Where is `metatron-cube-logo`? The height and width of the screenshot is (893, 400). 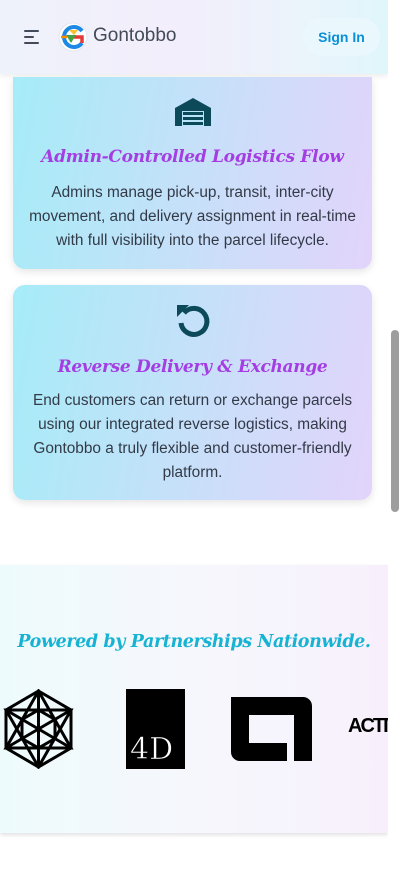 metatron-cube-logo is located at coordinates (38, 729).